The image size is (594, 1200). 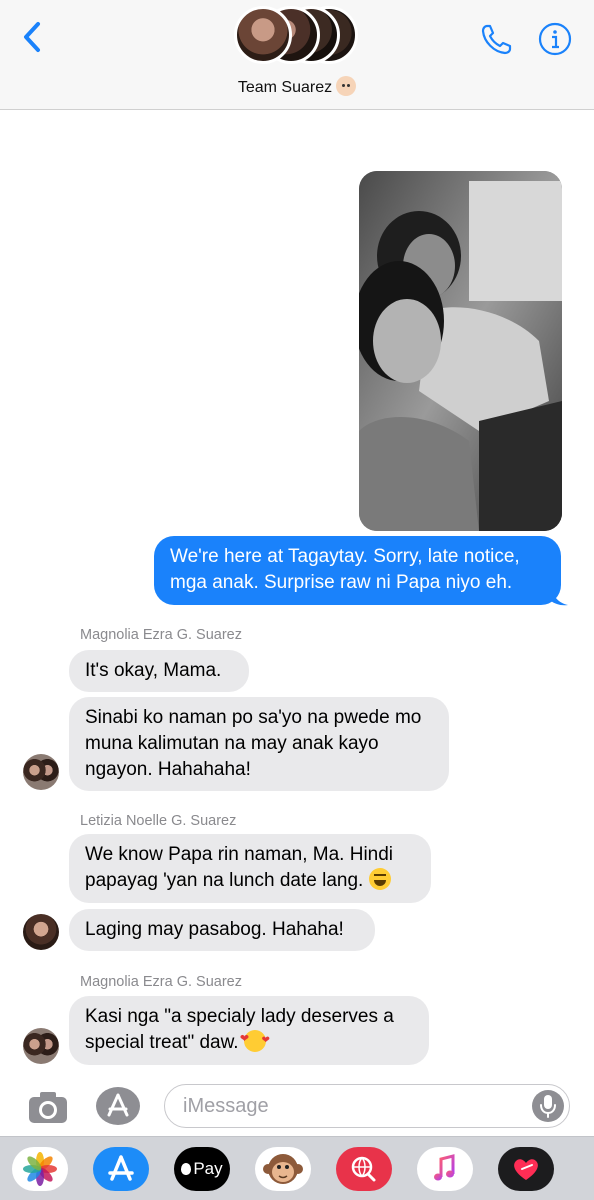 I want to click on avatar, so click(x=263, y=35).